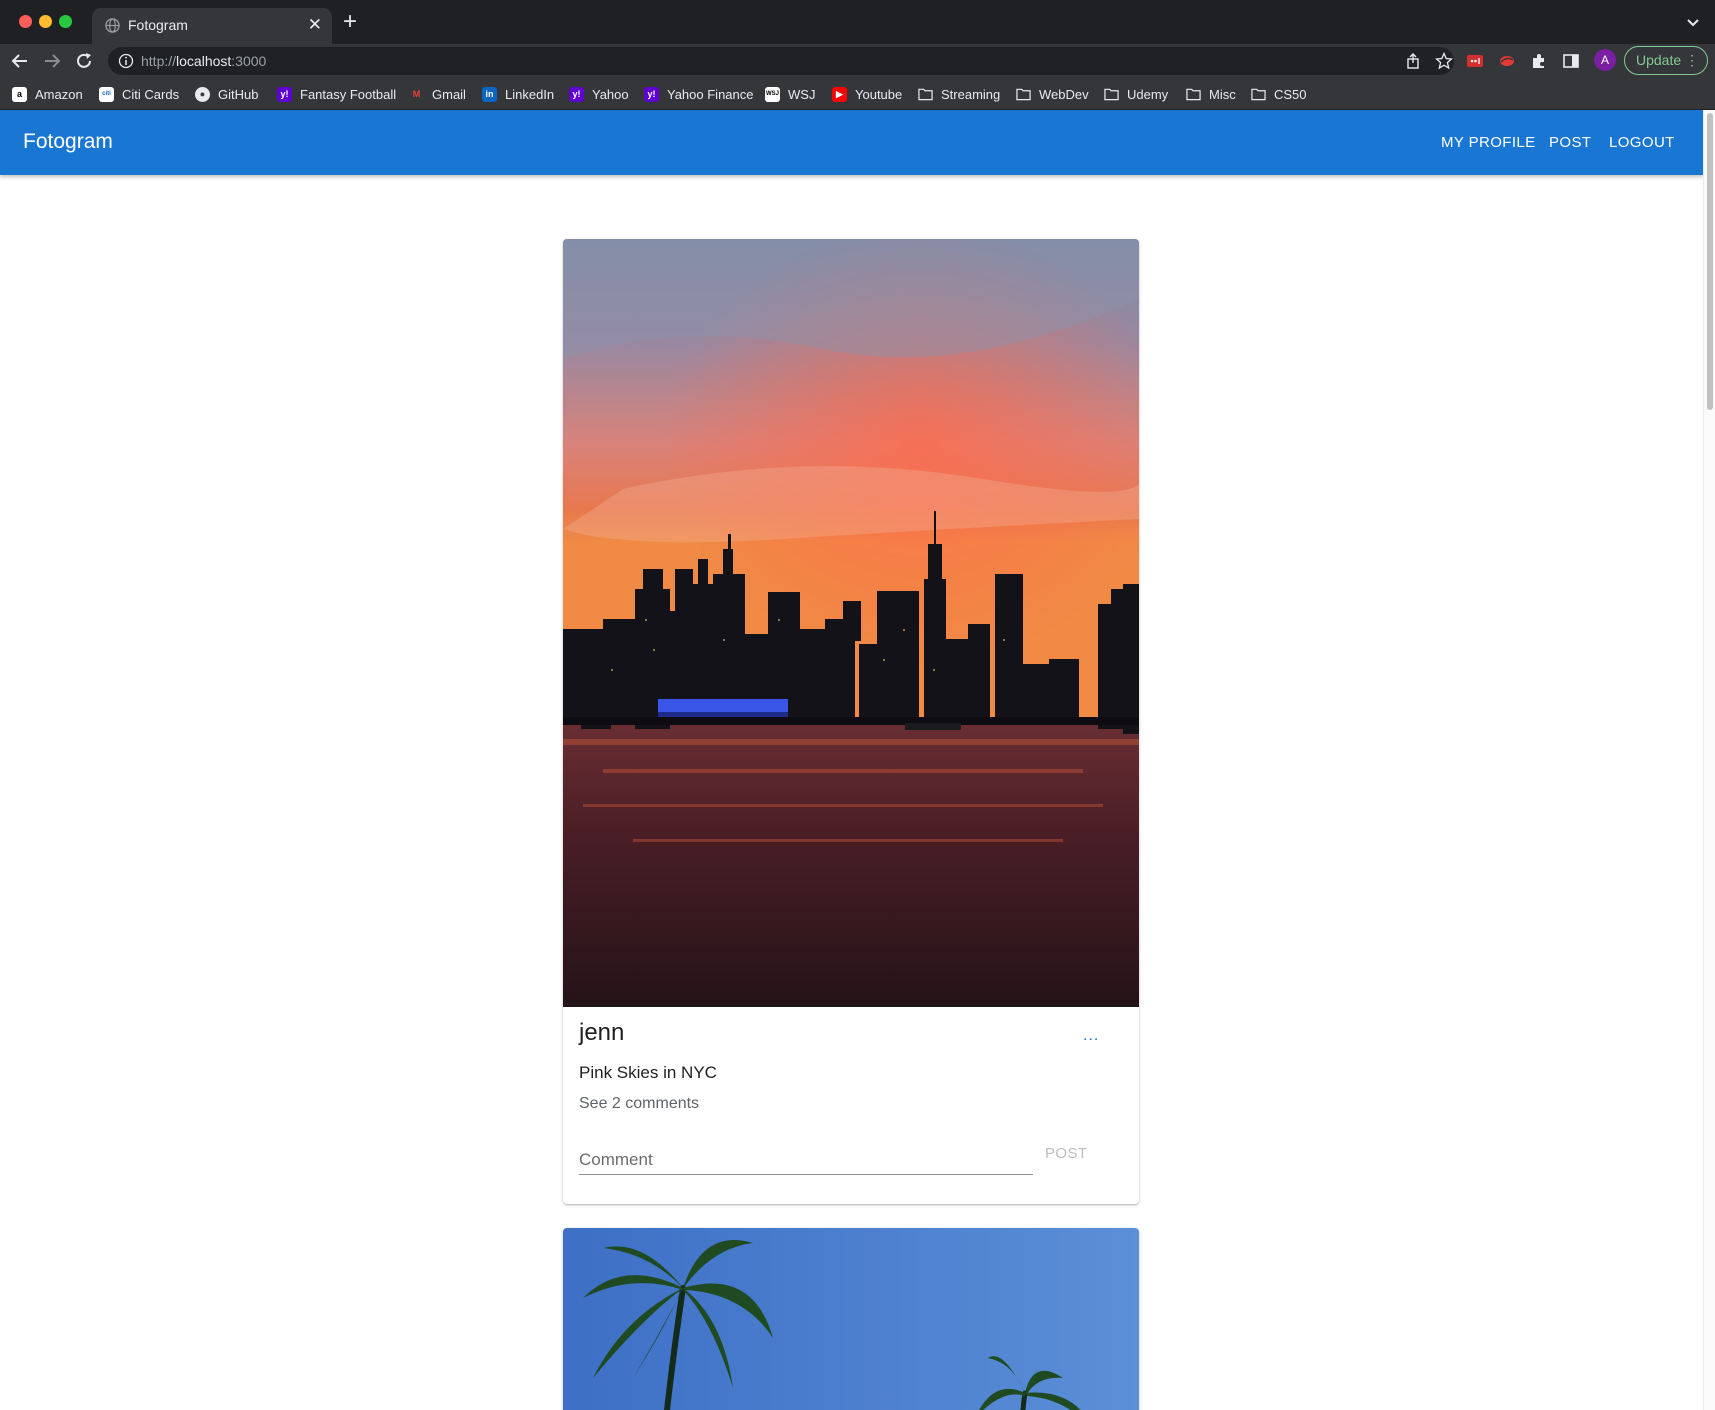  Describe the element at coordinates (1539, 61) in the screenshot. I see `extensions-puzzle-icon` at that location.